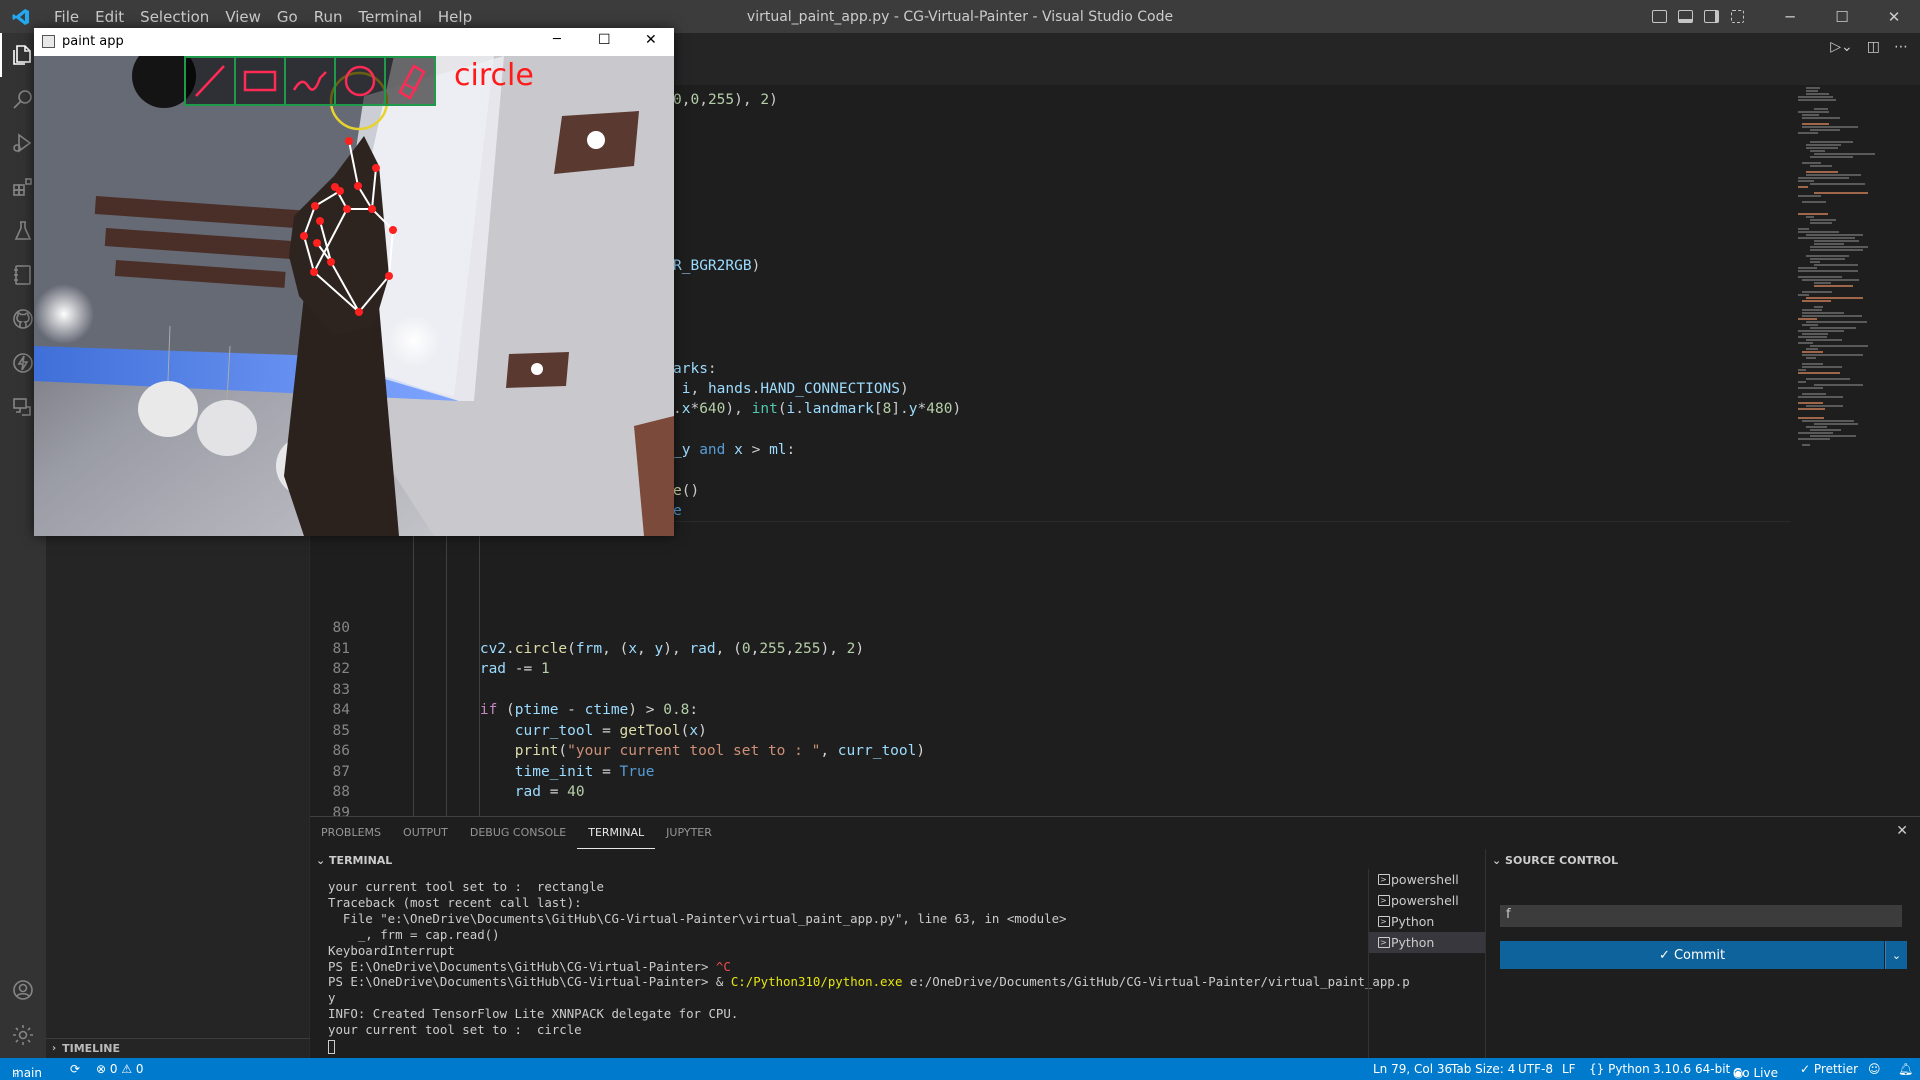  What do you see at coordinates (109, 17) in the screenshot?
I see `menu-edit: Edit` at bounding box center [109, 17].